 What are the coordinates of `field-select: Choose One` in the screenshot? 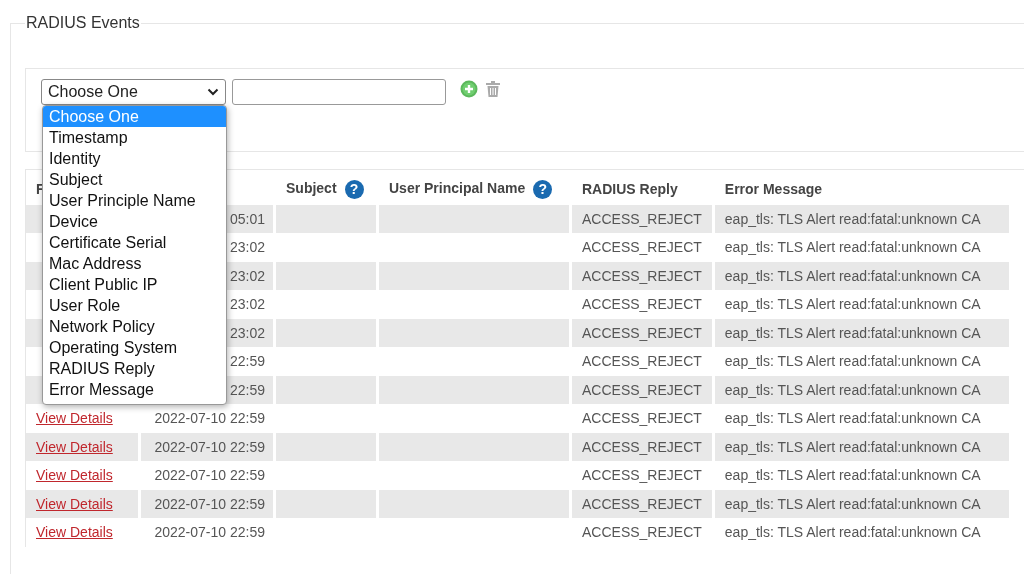 It's located at (133, 92).